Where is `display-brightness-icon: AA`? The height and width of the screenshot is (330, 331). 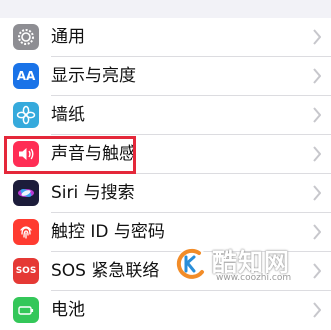 display-brightness-icon: AA is located at coordinates (26, 76).